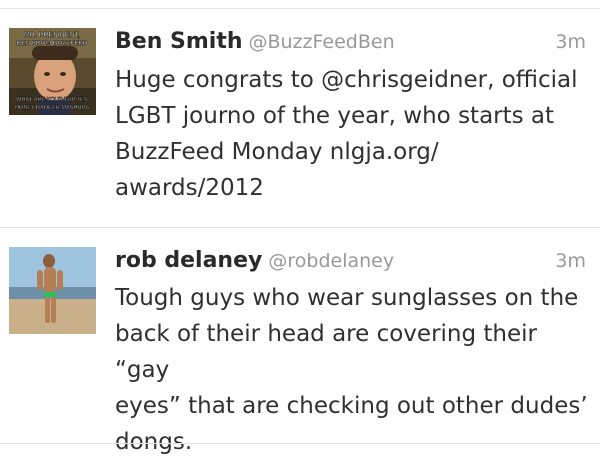  I want to click on tweet-header: rob delaney @robdelaney 3m, so click(350, 261).